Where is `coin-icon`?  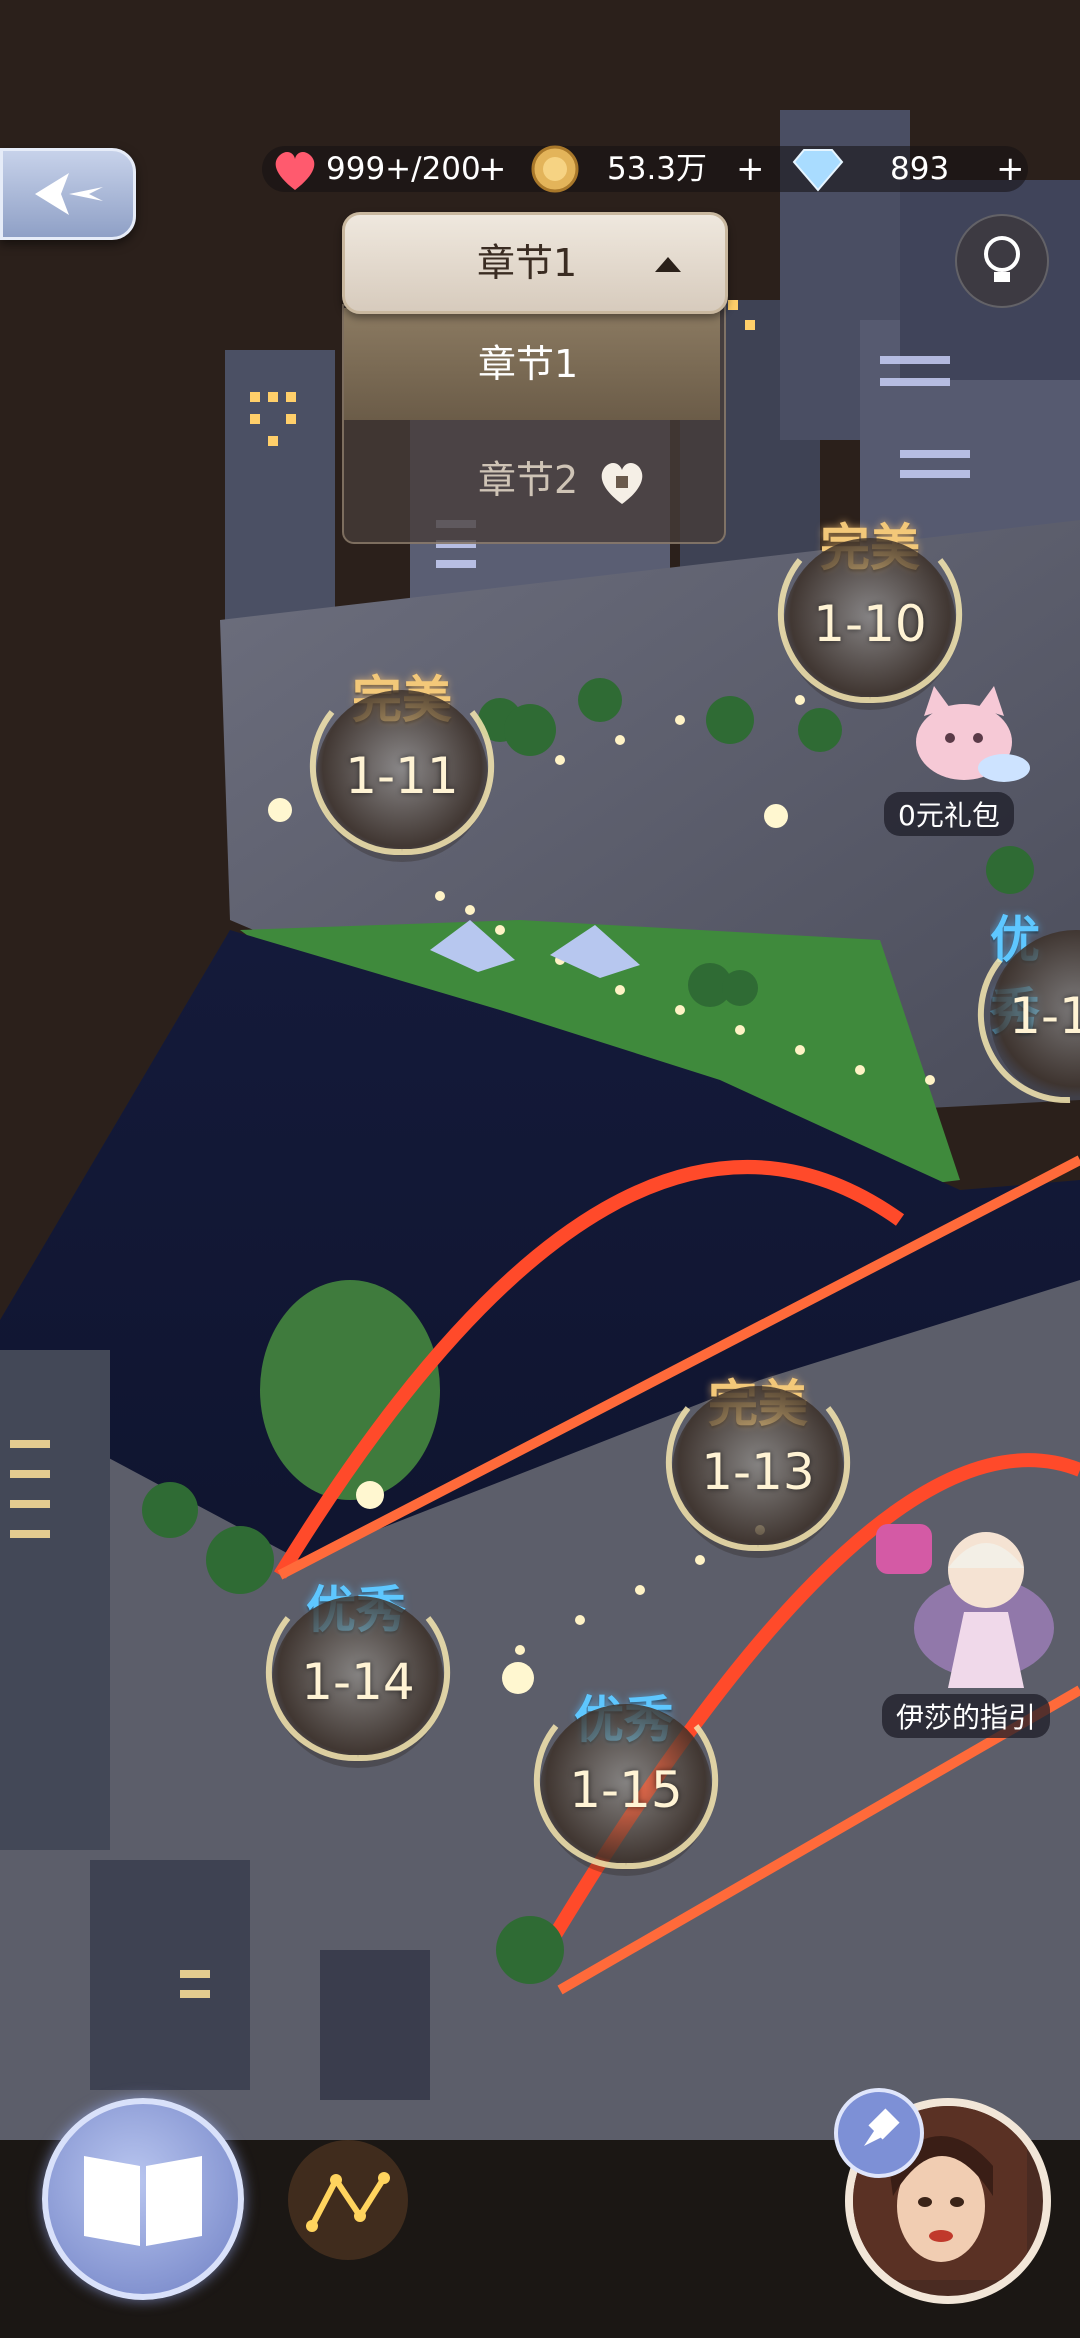 coin-icon is located at coordinates (555, 169).